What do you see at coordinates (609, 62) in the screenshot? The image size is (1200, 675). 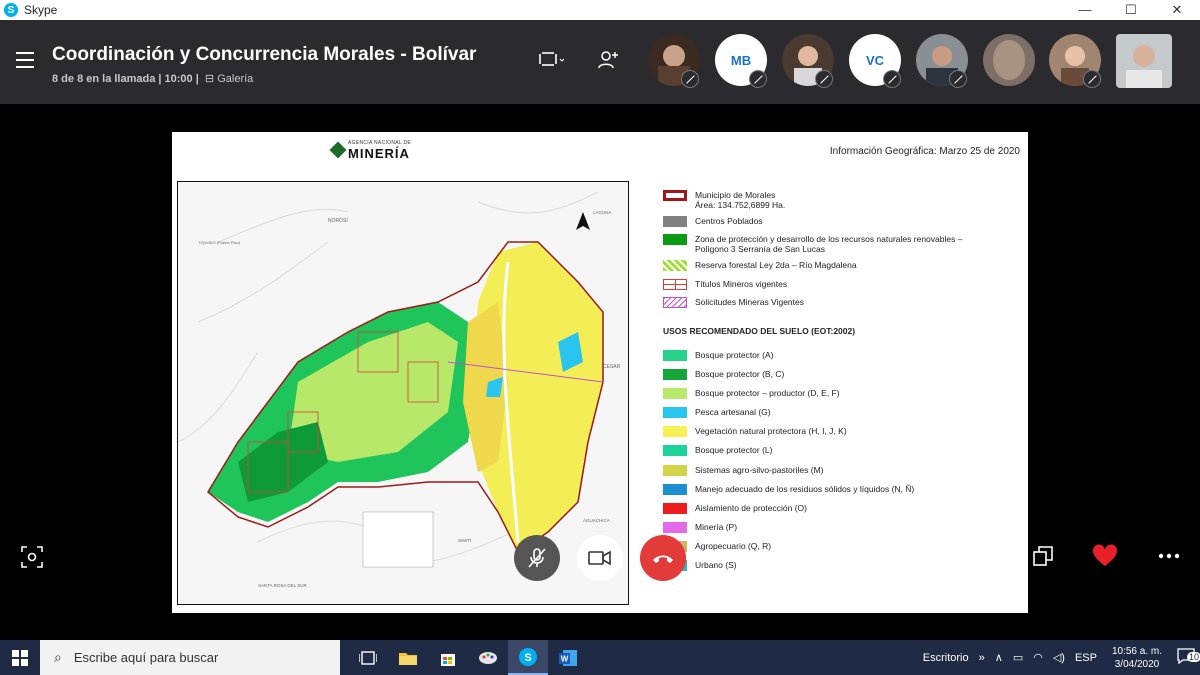 I see `add-participant-icon` at bounding box center [609, 62].